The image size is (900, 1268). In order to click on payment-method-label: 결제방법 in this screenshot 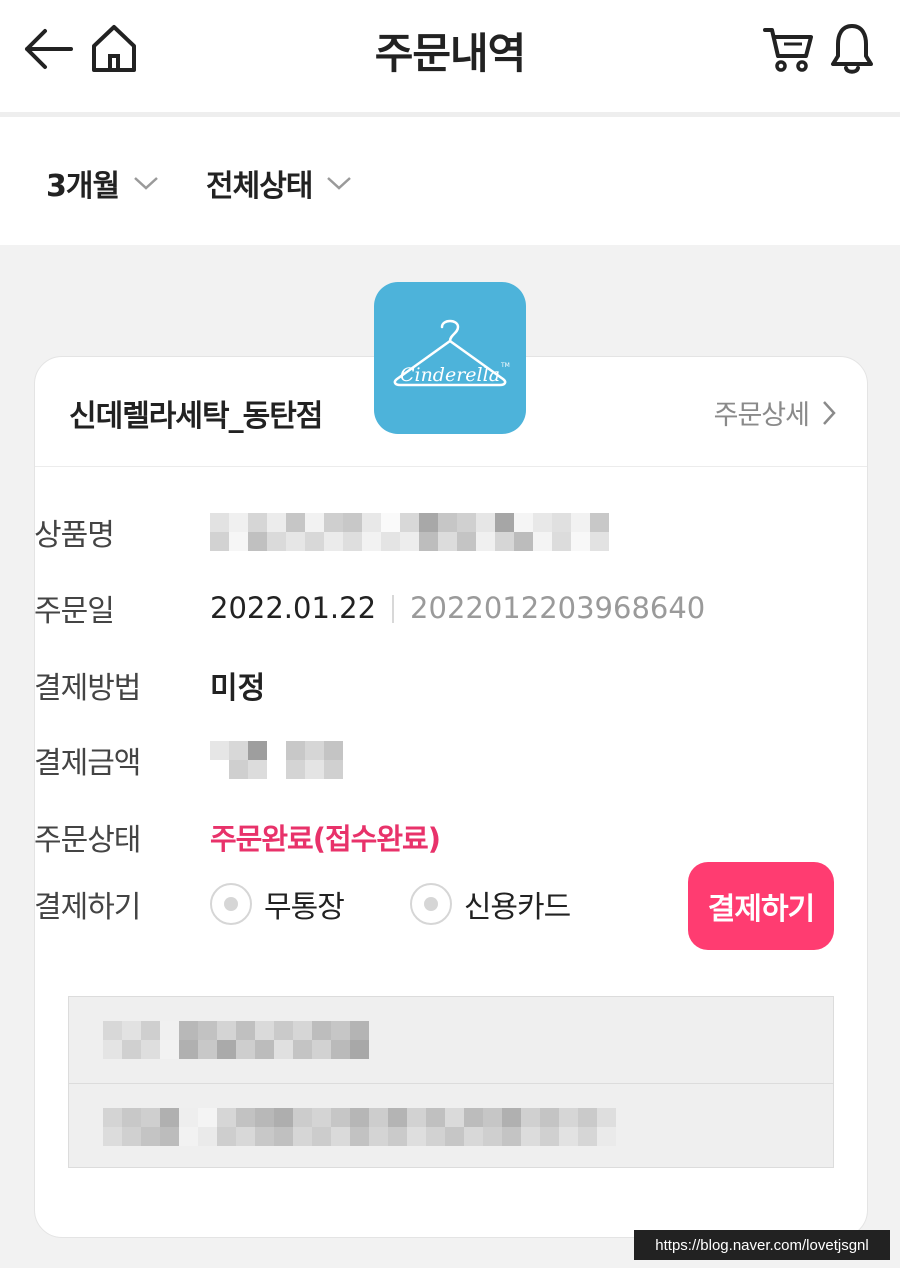, I will do `click(87, 688)`.